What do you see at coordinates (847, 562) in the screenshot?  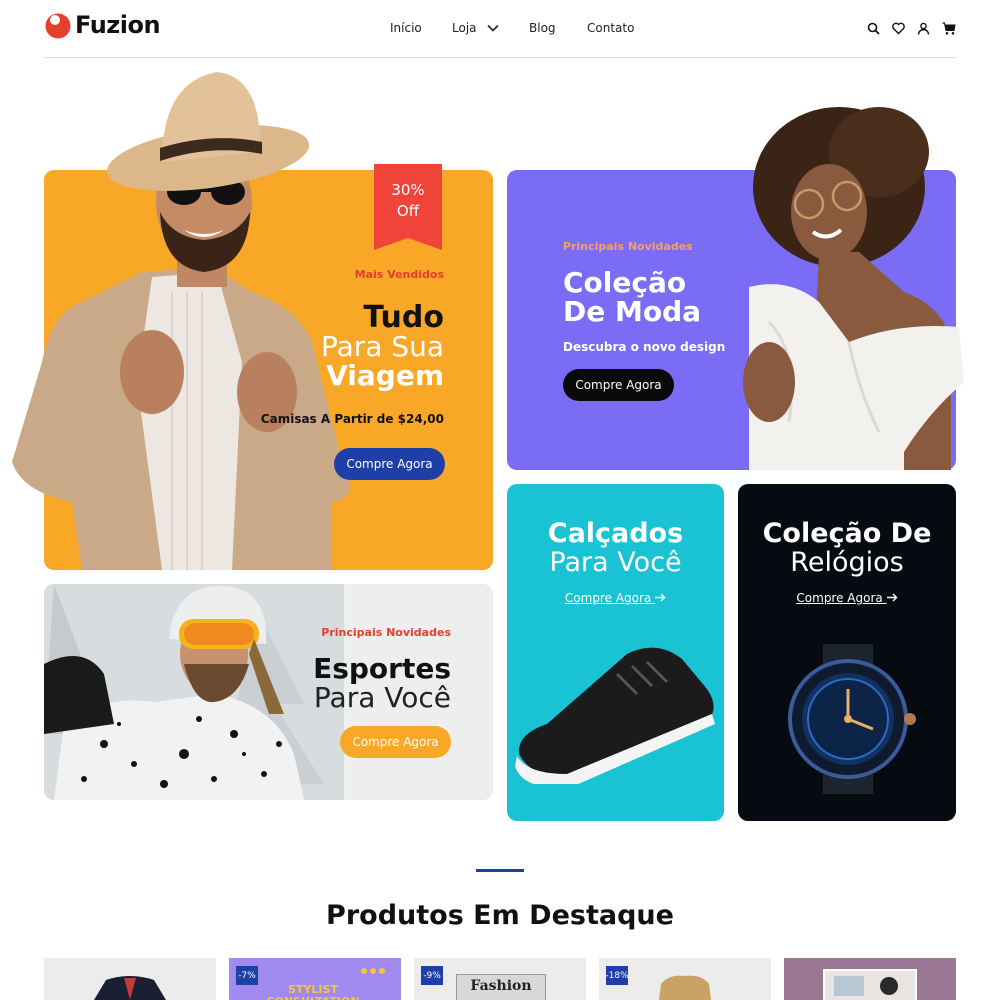 I see `watches-title-line2: Relógios` at bounding box center [847, 562].